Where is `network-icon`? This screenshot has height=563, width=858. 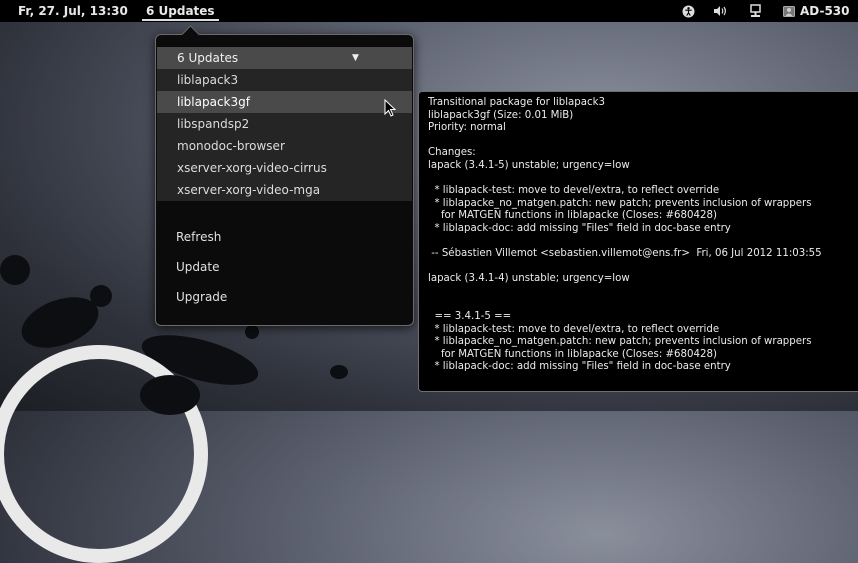
network-icon is located at coordinates (755, 11).